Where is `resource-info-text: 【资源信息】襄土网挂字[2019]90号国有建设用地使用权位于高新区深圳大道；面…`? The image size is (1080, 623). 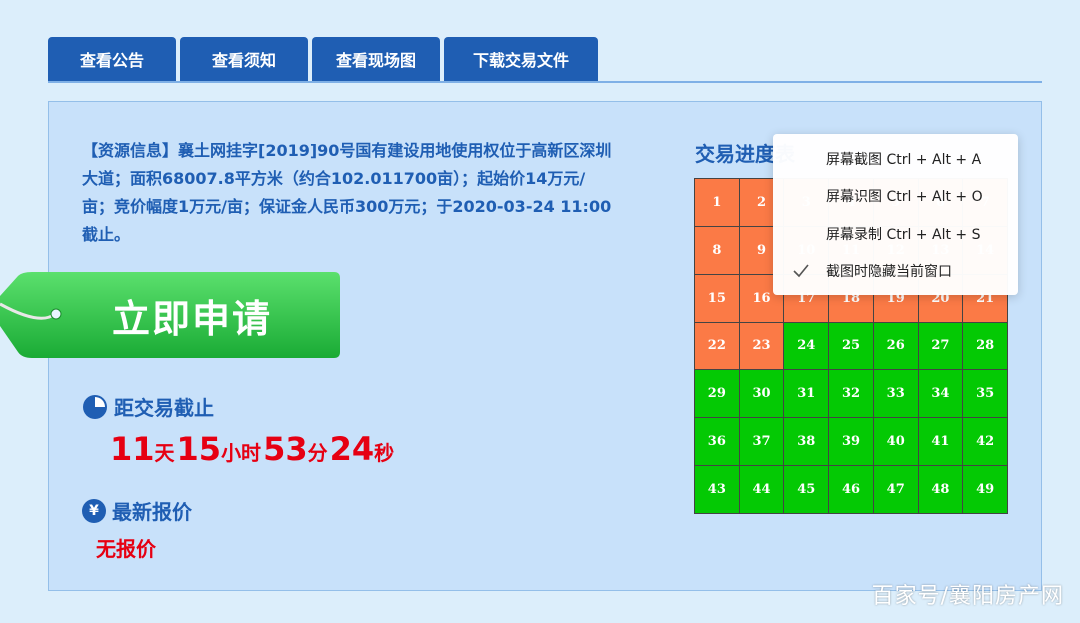 resource-info-text: 【资源信息】襄土网挂字[2019]90号国有建设用地使用权位于高新区深圳大道；面… is located at coordinates (347, 192).